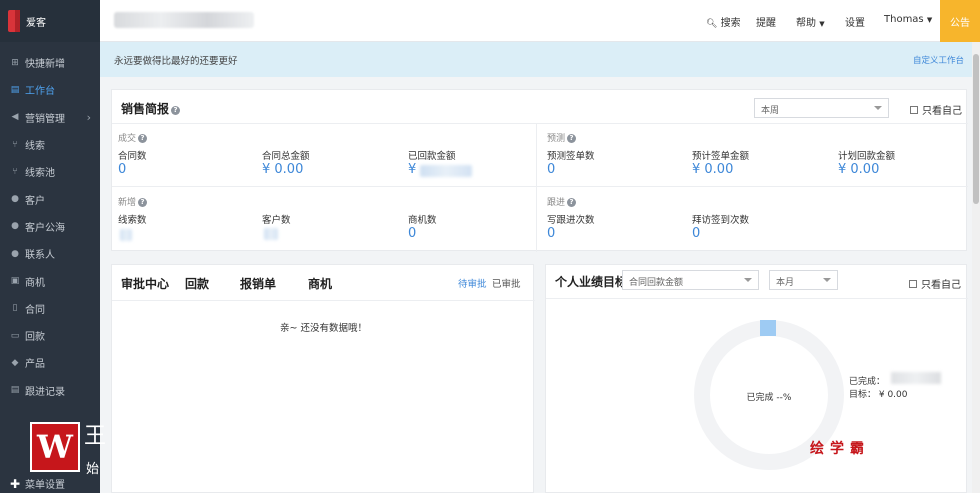  I want to click on vertical-scrollbar, so click(976, 267).